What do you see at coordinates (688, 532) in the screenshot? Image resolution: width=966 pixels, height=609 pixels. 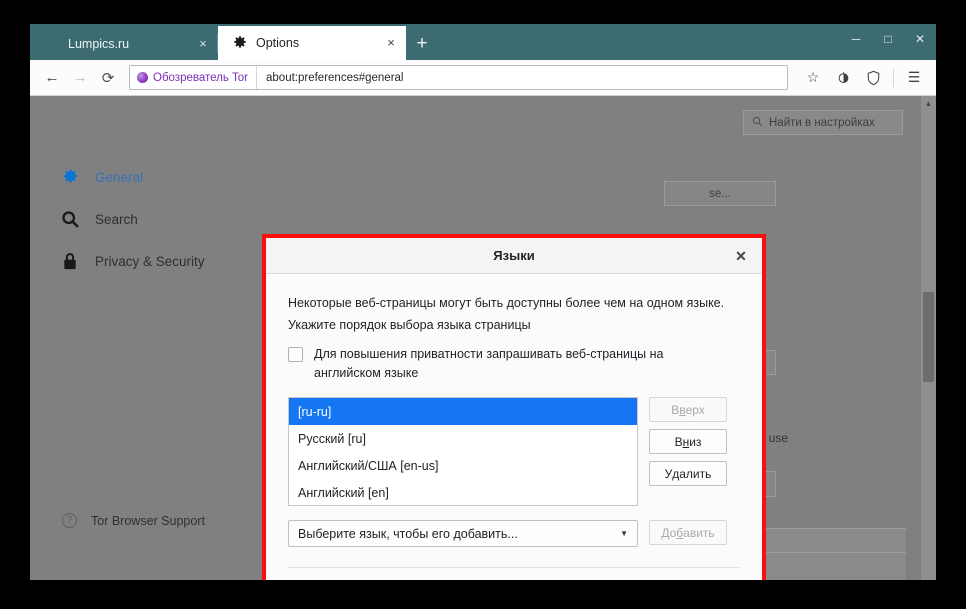 I see `add-button: До б авить` at bounding box center [688, 532].